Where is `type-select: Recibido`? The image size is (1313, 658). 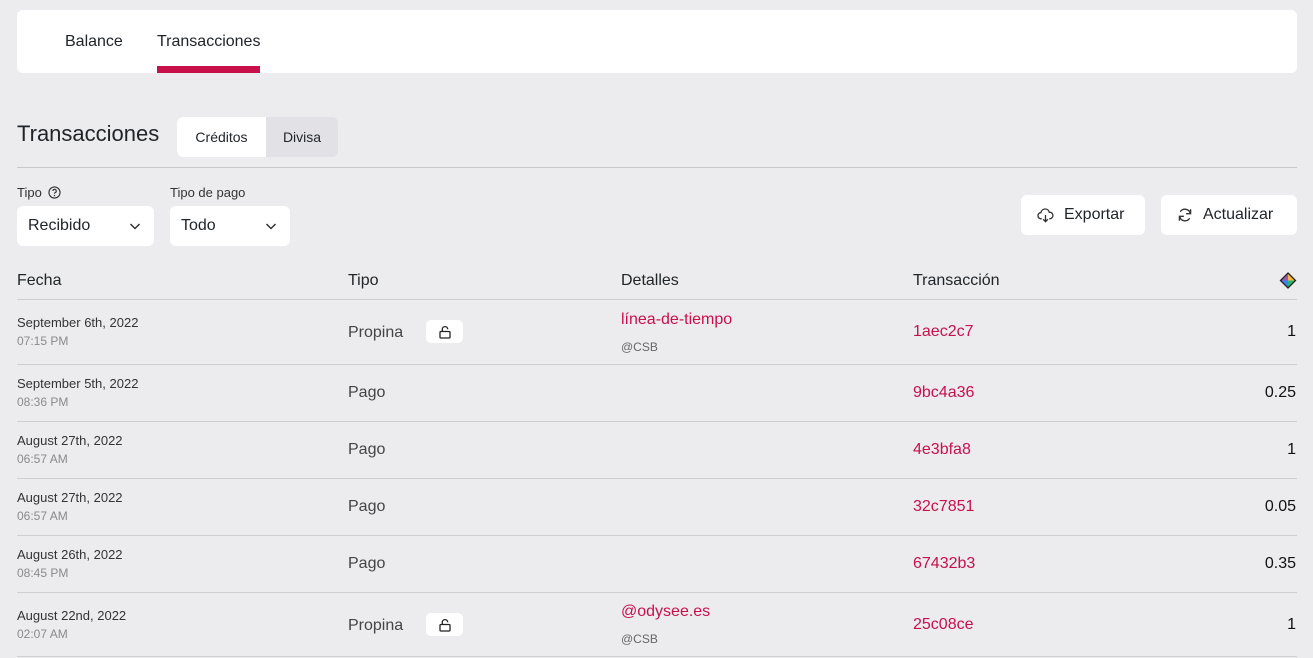
type-select: Recibido is located at coordinates (85, 226).